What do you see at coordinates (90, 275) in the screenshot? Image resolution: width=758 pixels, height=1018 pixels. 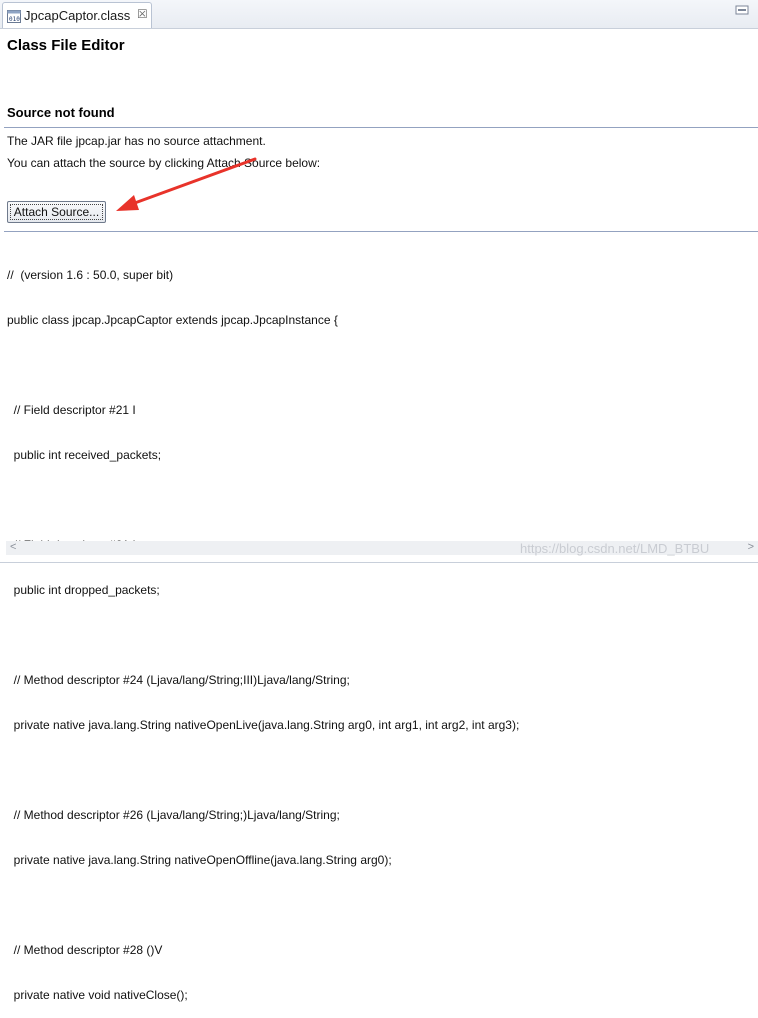 I see `code-line: // (version 1.6 : 50.0, super bit)` at bounding box center [90, 275].